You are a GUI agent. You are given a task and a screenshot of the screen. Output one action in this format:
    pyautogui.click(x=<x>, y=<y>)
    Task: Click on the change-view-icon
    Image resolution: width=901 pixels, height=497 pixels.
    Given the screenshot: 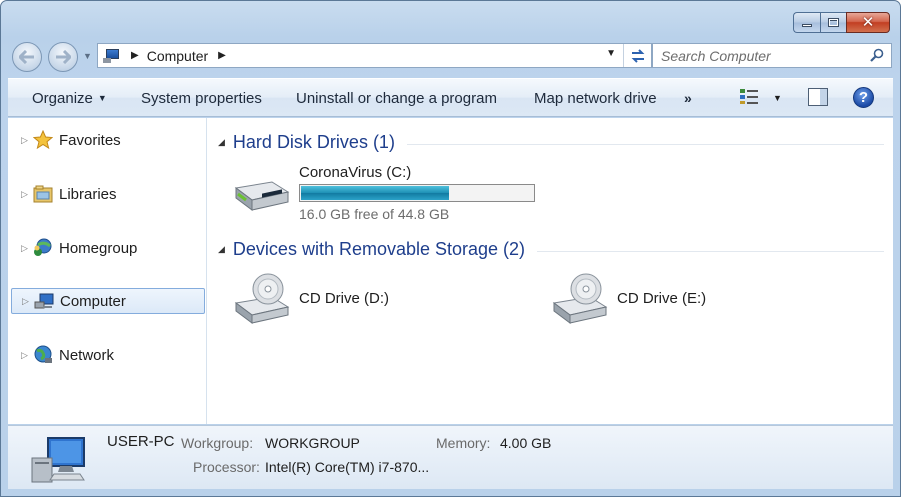 What is the action you would take?
    pyautogui.click(x=749, y=96)
    